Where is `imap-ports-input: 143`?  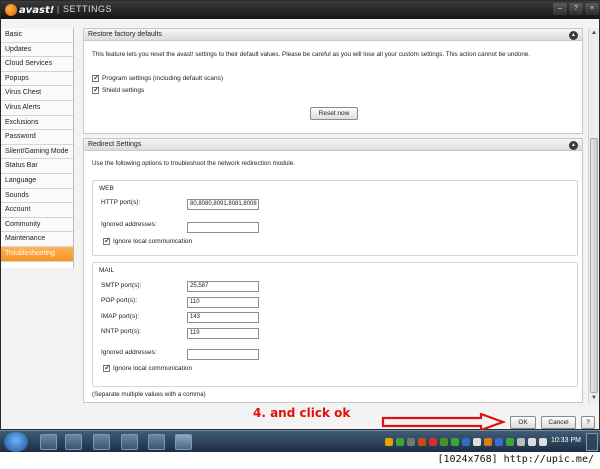
imap-ports-input: 143 is located at coordinates (223, 317).